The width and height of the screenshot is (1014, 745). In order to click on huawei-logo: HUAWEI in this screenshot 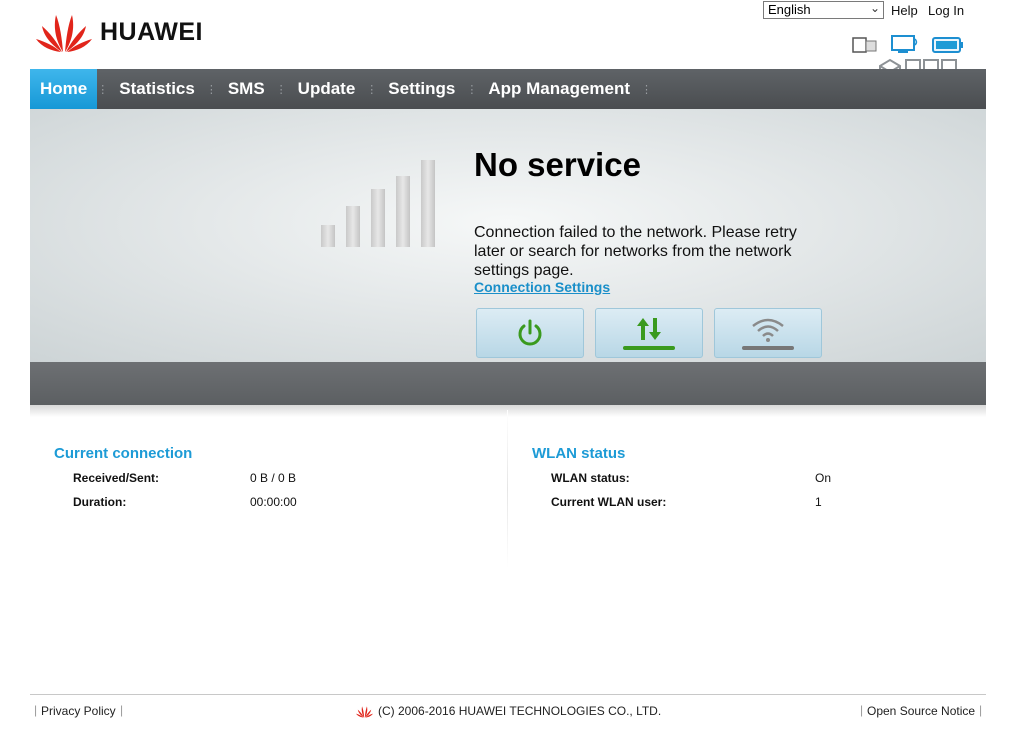, I will do `click(119, 32)`.